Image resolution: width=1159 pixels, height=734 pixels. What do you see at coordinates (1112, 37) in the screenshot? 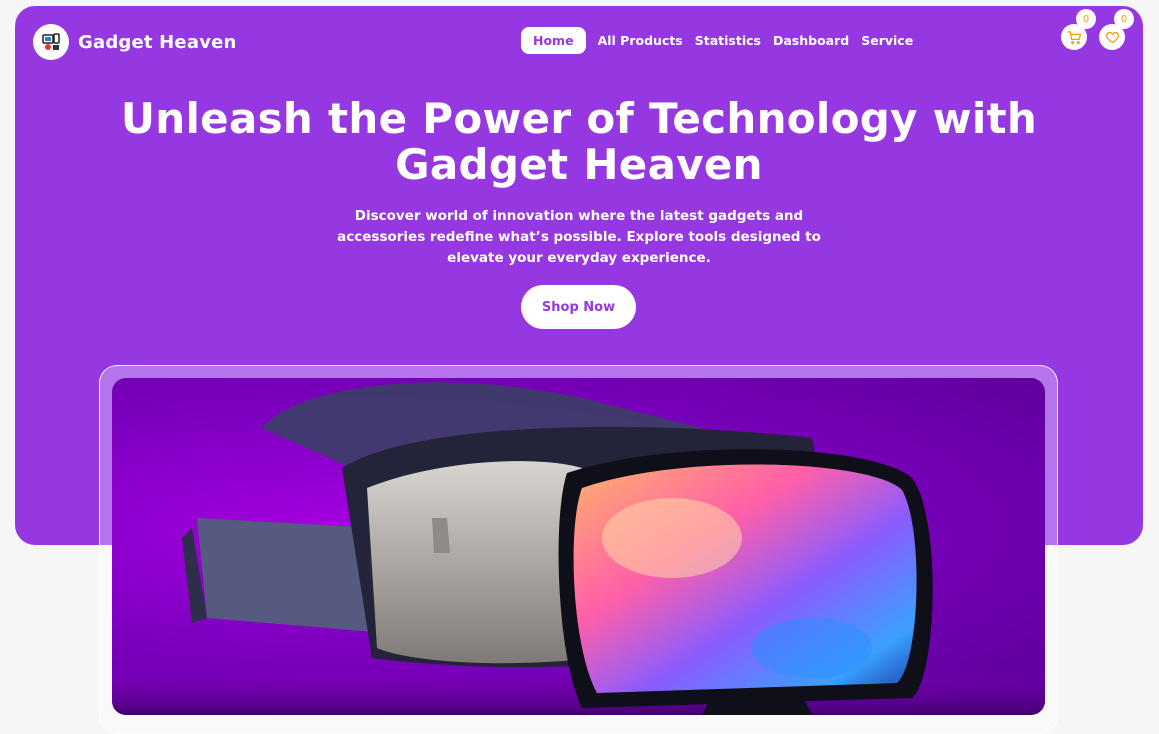
I see `heart-icon` at bounding box center [1112, 37].